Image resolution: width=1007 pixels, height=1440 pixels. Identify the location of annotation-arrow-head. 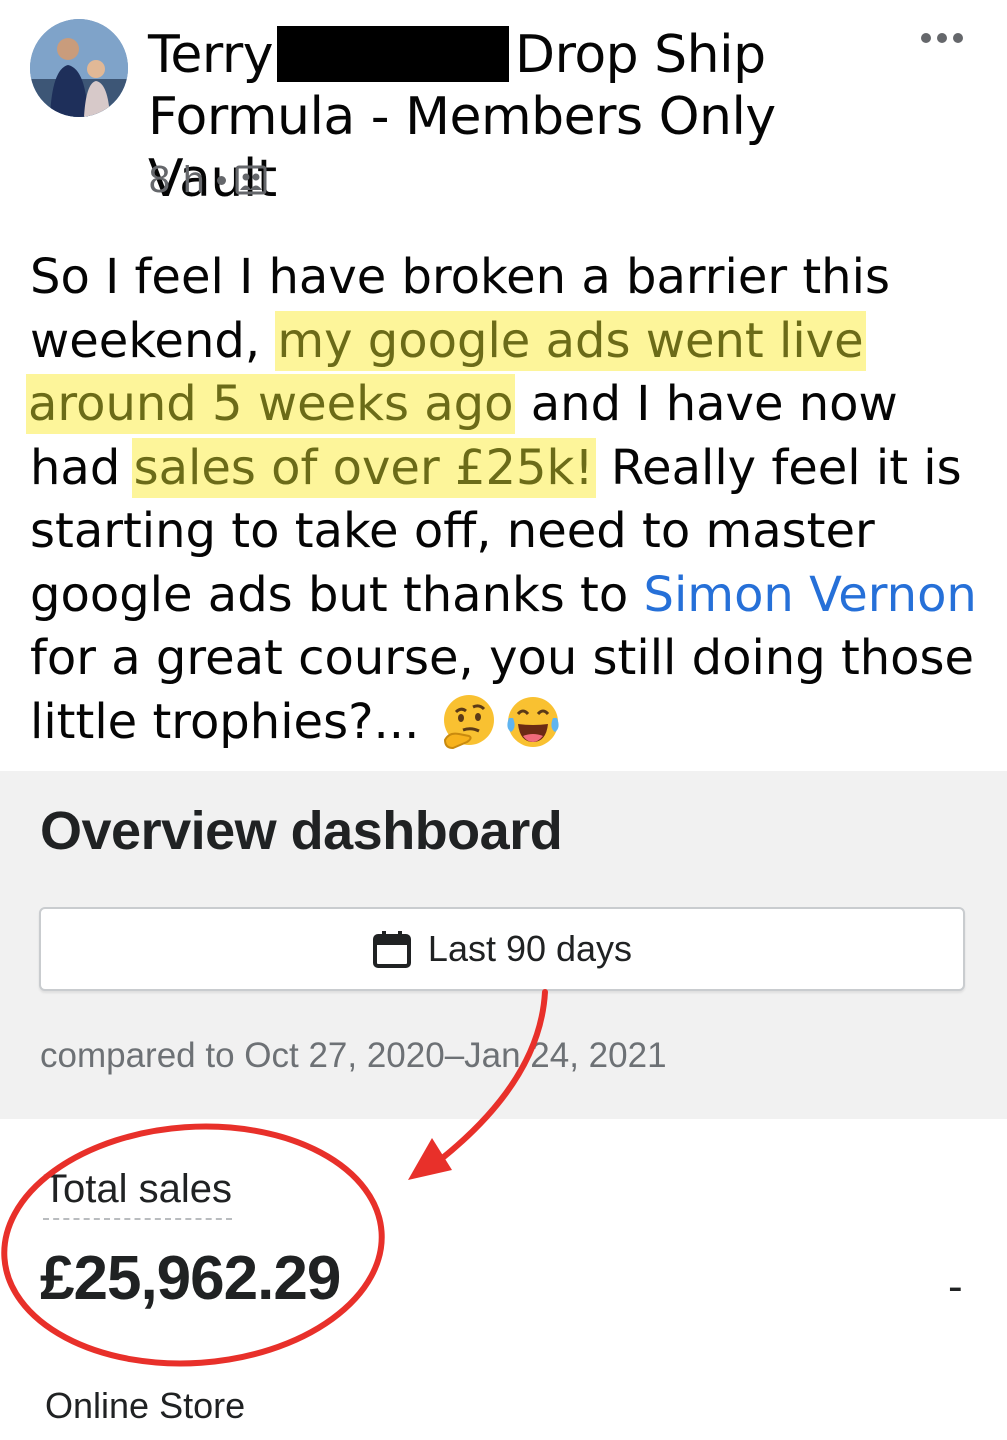
(430, 1159).